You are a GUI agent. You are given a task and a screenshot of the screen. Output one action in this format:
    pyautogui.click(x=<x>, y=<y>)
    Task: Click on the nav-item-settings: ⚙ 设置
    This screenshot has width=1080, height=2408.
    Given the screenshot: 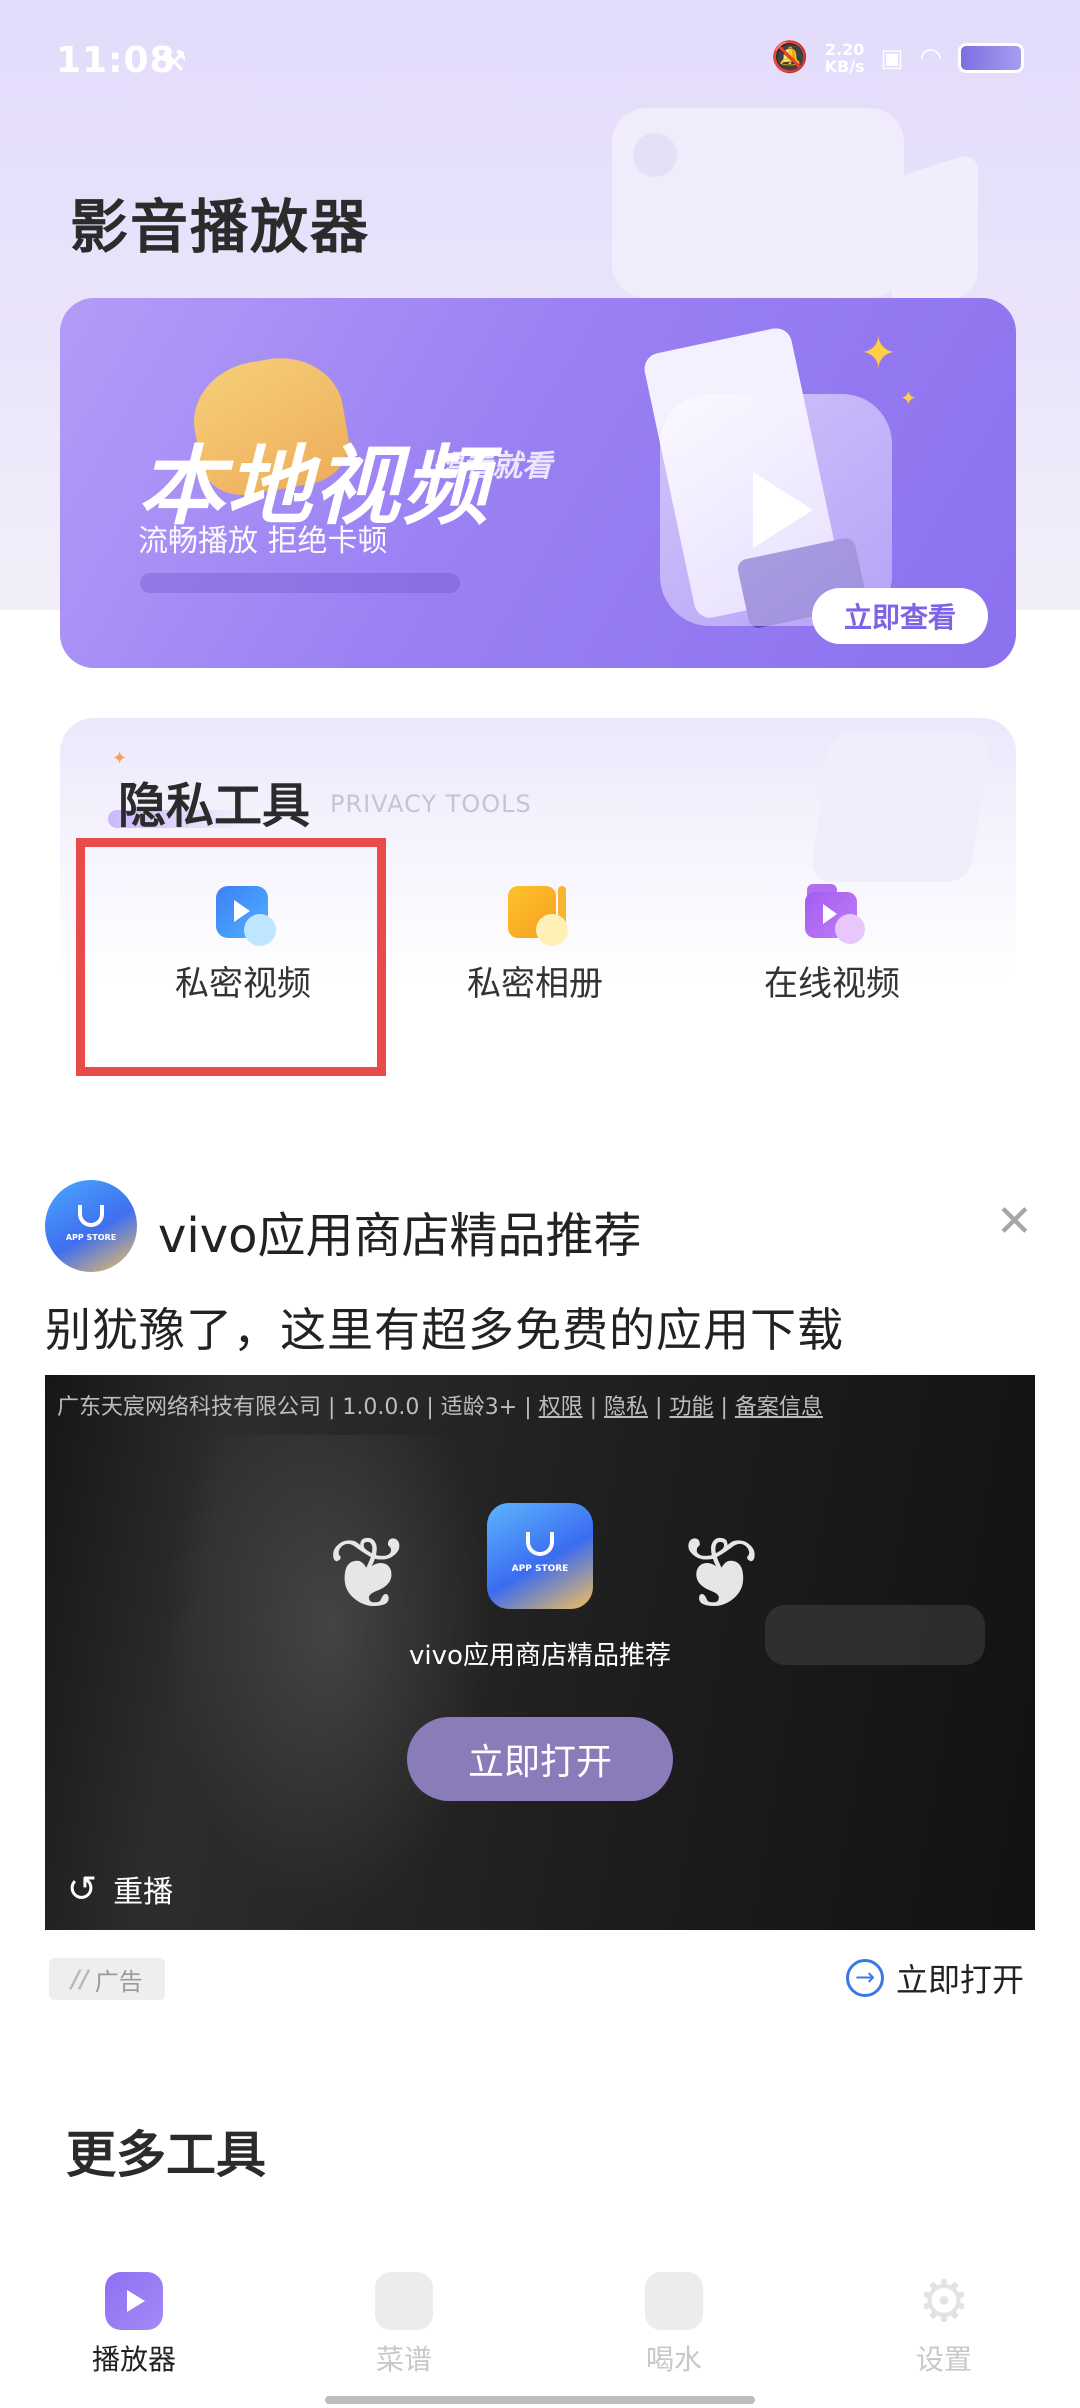 What is the action you would take?
    pyautogui.click(x=944, y=2325)
    